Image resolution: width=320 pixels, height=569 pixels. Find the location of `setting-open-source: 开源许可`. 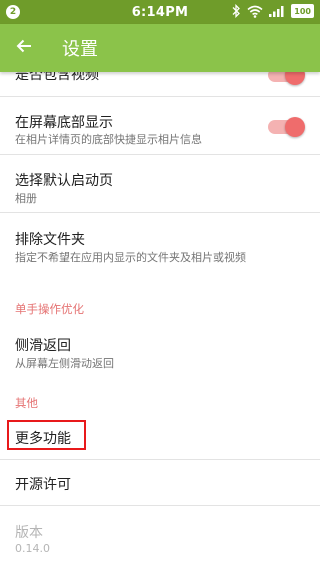

setting-open-source: 开源许可 is located at coordinates (160, 482).